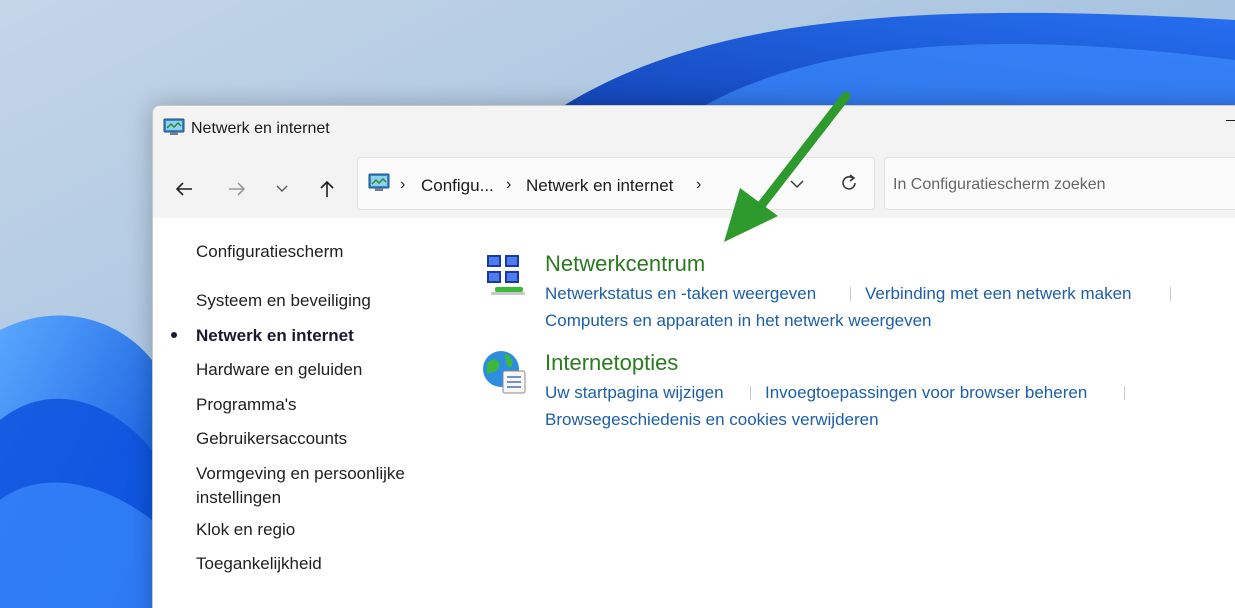 The image size is (1235, 608). What do you see at coordinates (238, 498) in the screenshot?
I see `sidebar-item-appearance-line2: instellingen` at bounding box center [238, 498].